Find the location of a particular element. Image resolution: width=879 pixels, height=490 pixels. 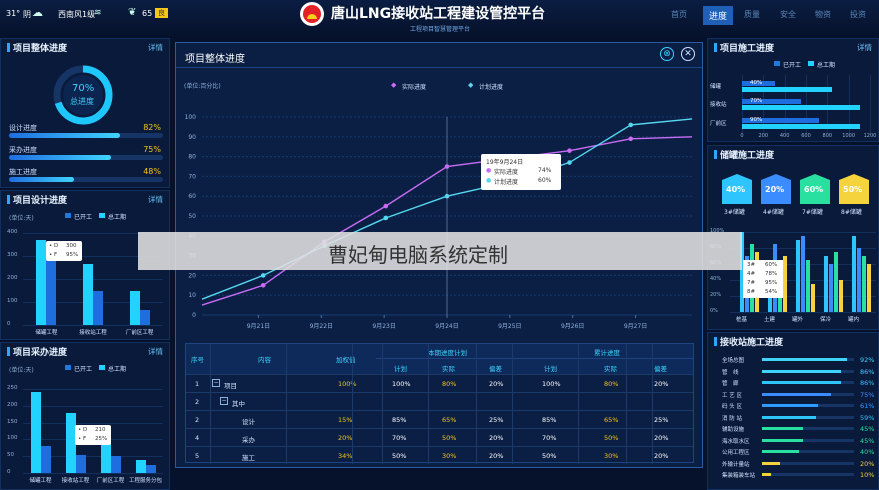

tank-label: 8#储罐 is located at coordinates (851, 212).